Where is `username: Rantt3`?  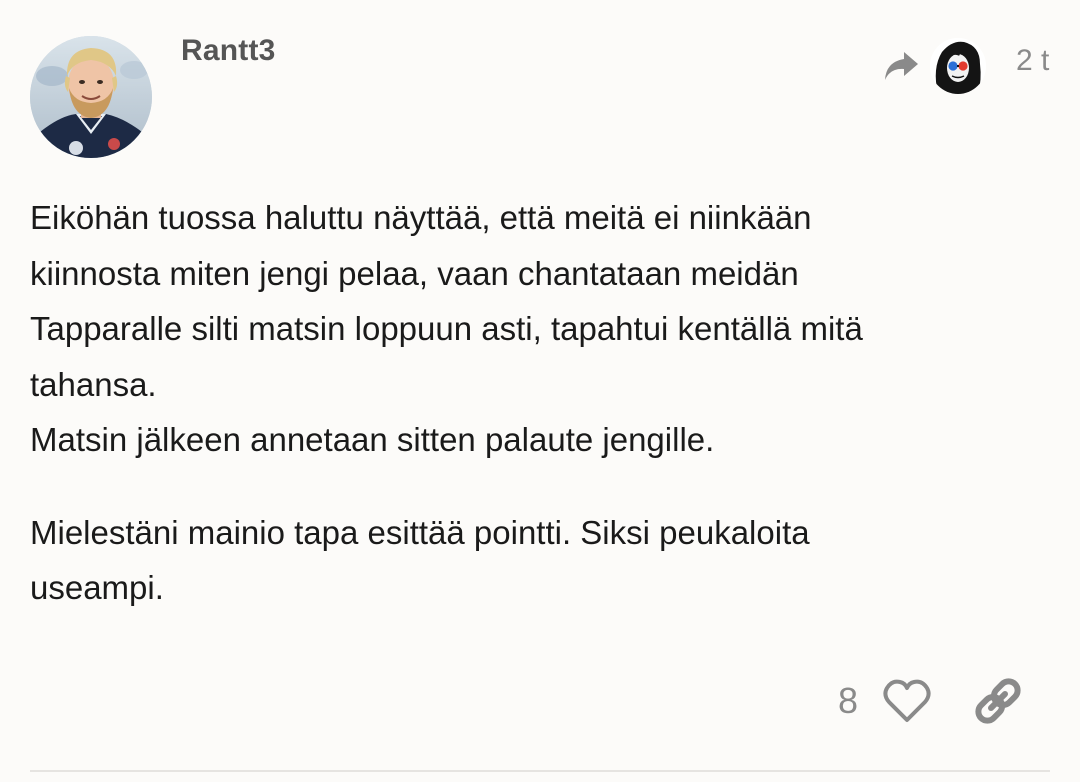
username: Rantt3 is located at coordinates (228, 51).